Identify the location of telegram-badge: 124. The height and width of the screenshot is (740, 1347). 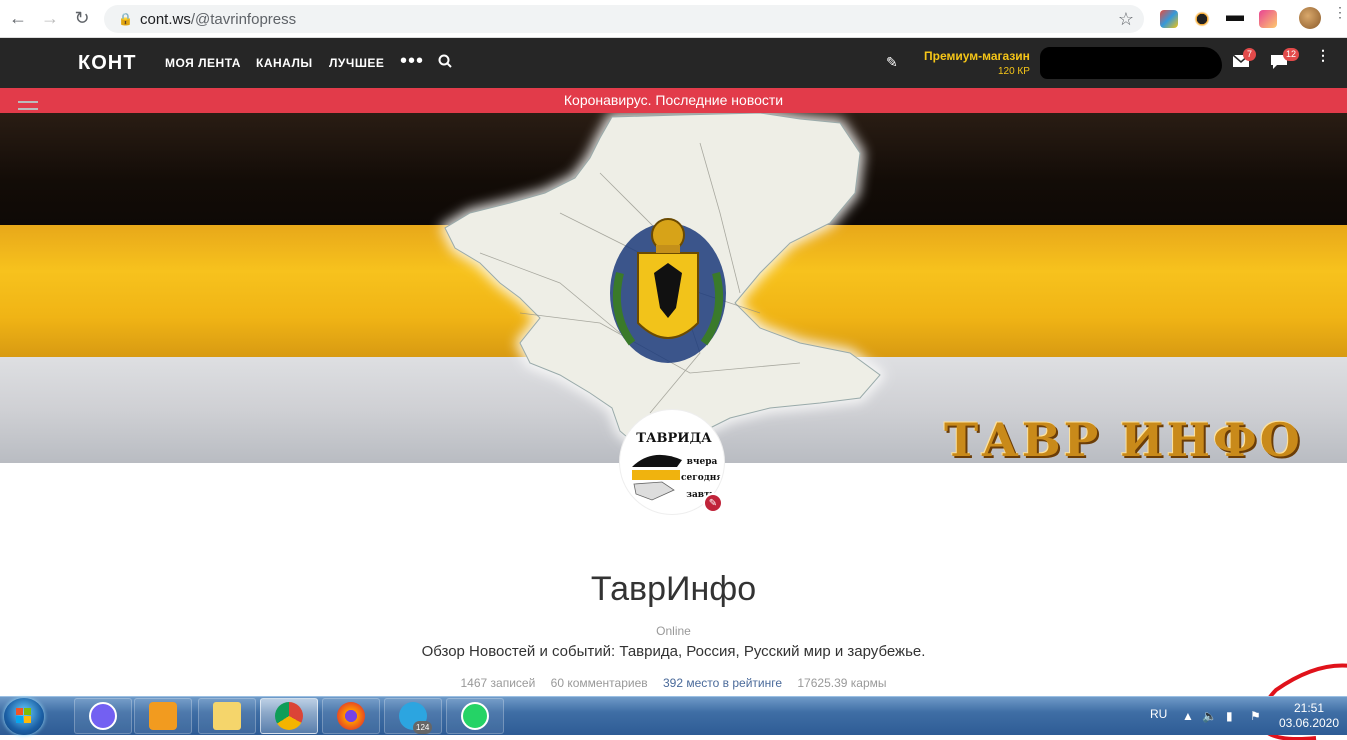
(423, 727).